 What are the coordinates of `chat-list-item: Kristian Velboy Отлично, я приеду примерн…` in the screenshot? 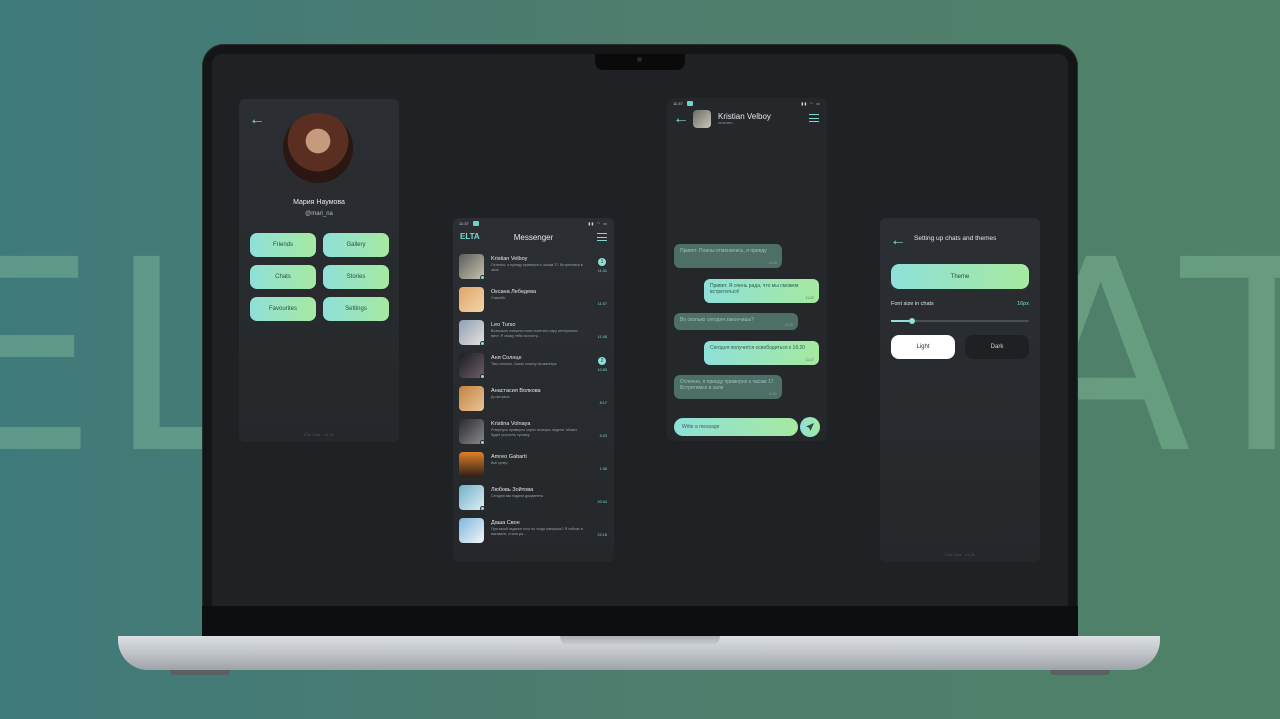 It's located at (534, 267).